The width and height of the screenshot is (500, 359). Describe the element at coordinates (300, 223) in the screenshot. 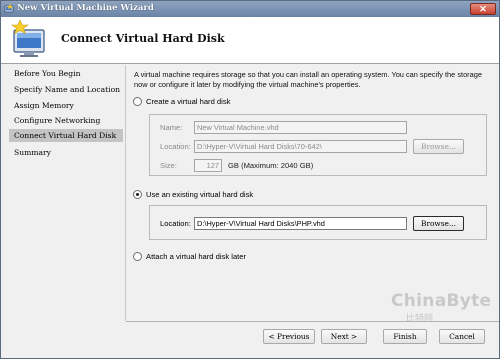

I see `existing-location-field: D:\Hyper-V\Virtual Hard Disks\PHP.vhd` at that location.